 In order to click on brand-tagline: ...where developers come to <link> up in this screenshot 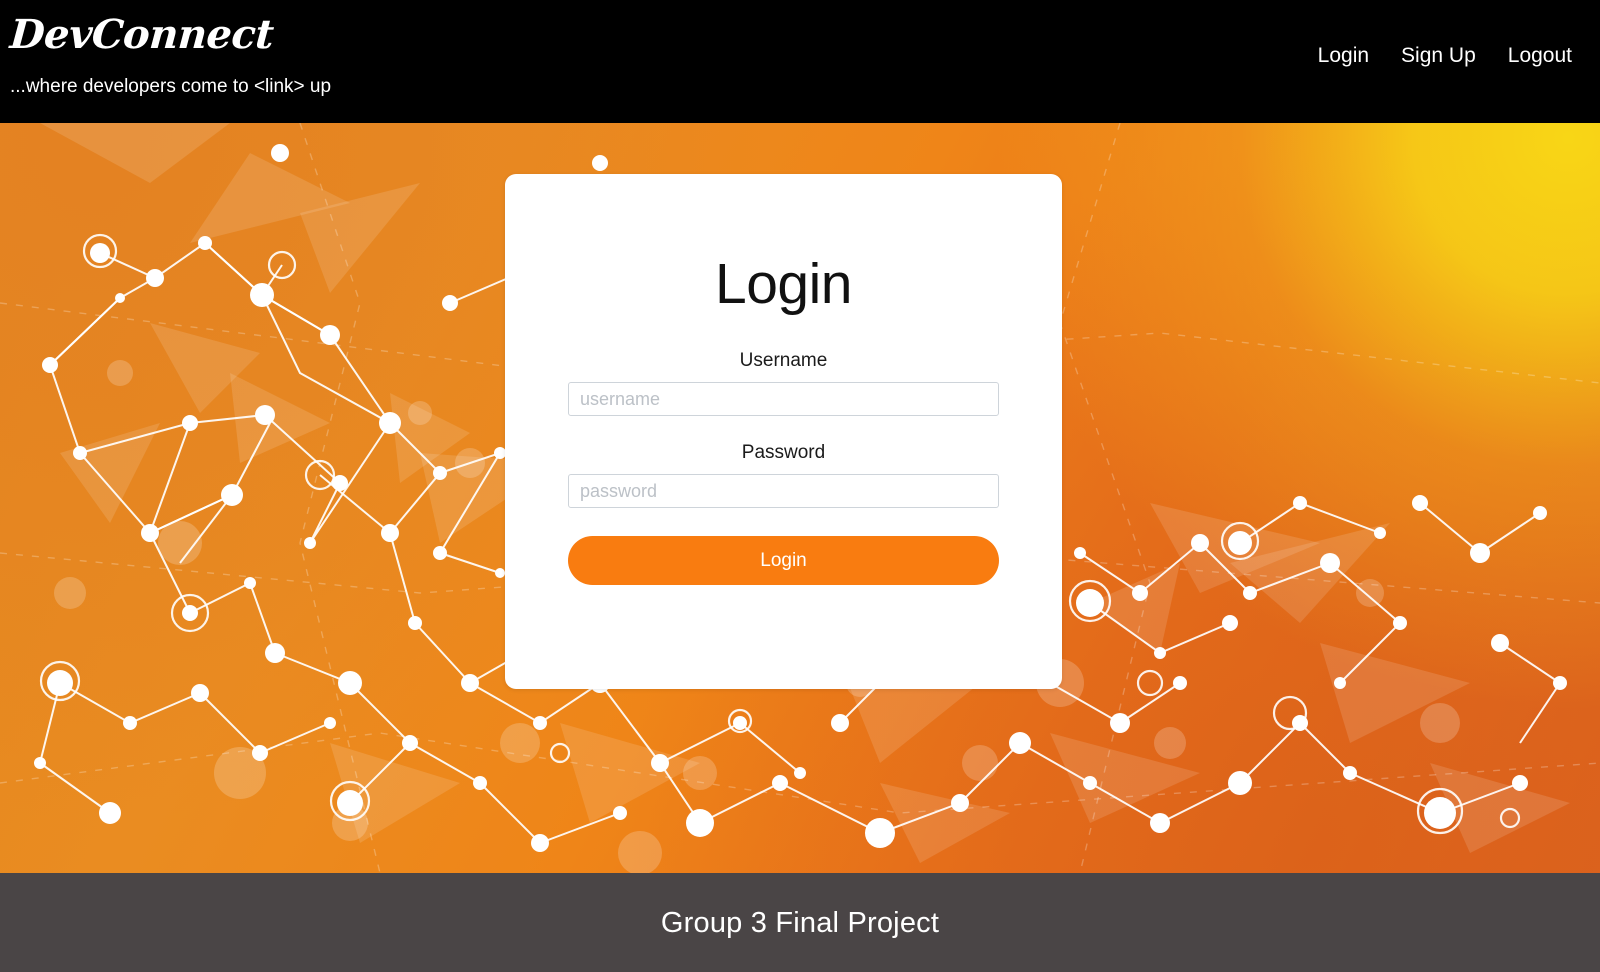, I will do `click(171, 86)`.